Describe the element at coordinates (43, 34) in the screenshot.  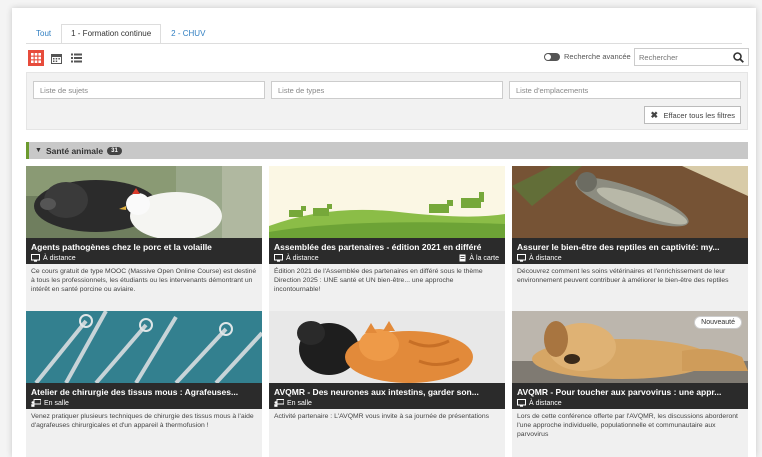
I see `tab-tout: Tout` at that location.